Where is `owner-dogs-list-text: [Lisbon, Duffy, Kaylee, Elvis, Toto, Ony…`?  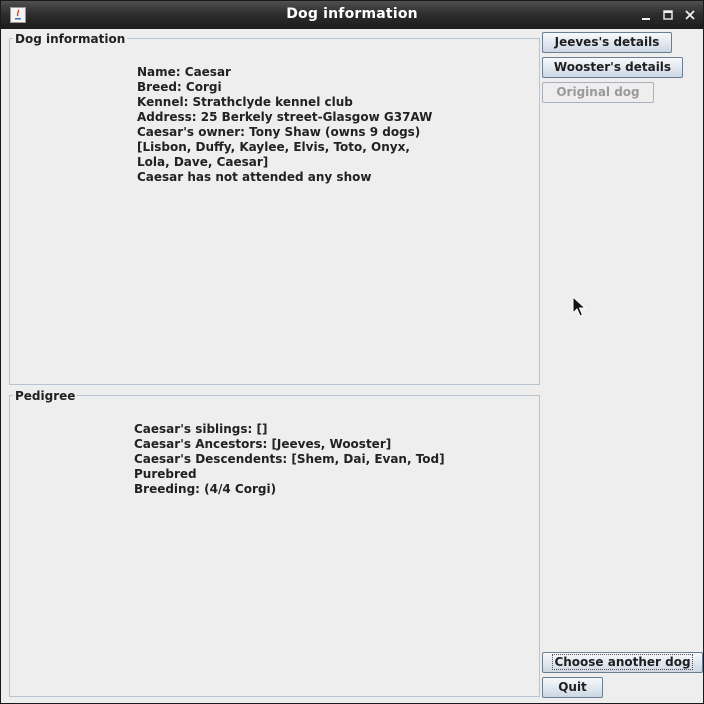
owner-dogs-list-text: [Lisbon, Duffy, Kaylee, Elvis, Toto, Ony… is located at coordinates (273, 147).